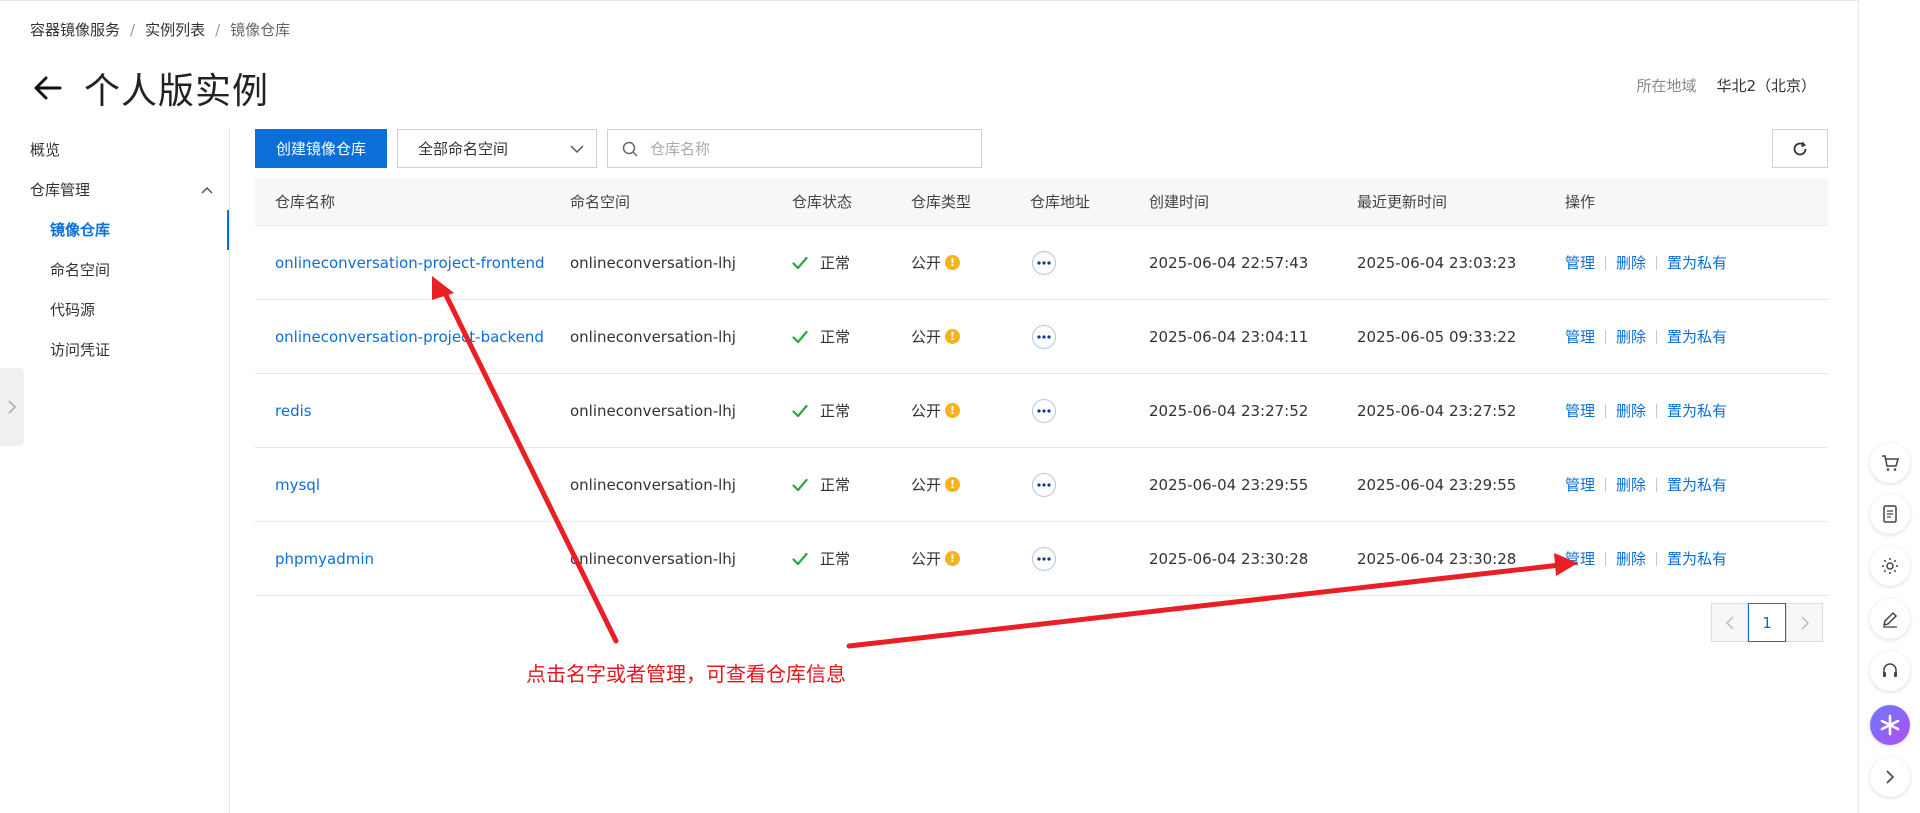 This screenshot has width=1920, height=813. I want to click on status-text: 正常, so click(835, 411).